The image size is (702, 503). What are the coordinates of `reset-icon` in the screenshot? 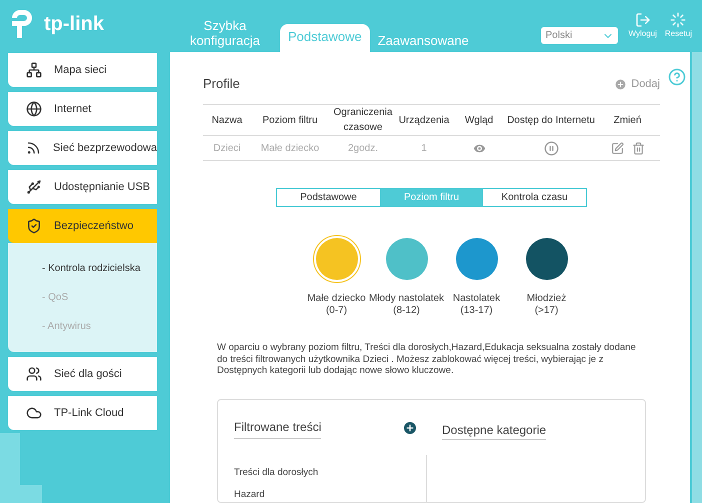 It's located at (678, 20).